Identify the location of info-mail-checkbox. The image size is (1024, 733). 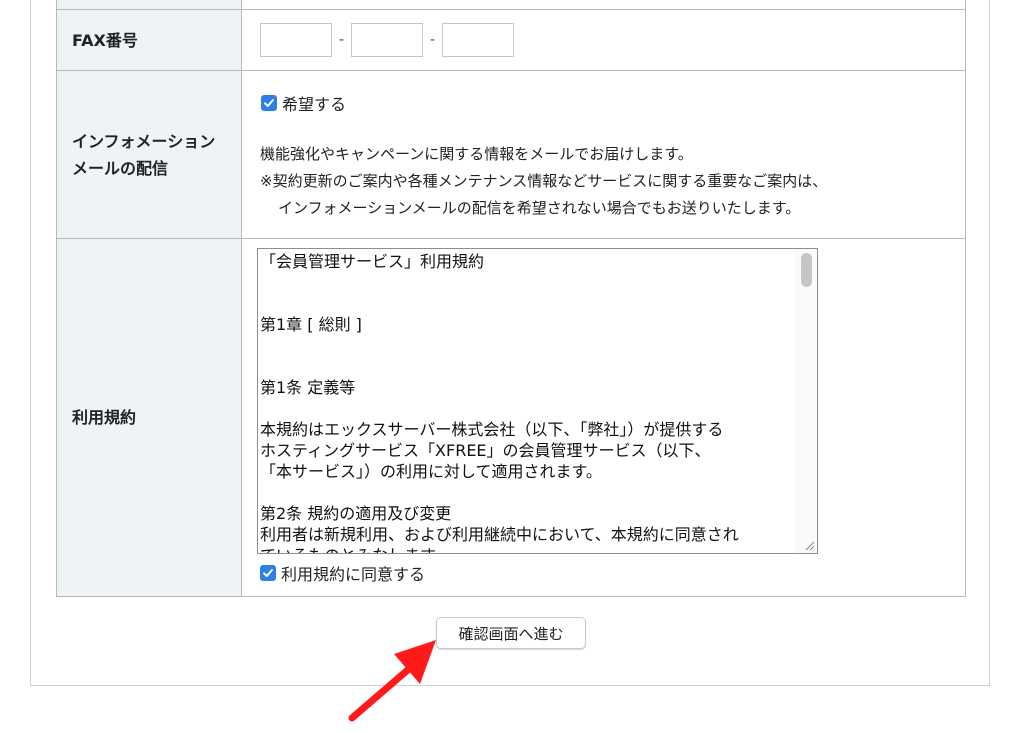
(269, 103).